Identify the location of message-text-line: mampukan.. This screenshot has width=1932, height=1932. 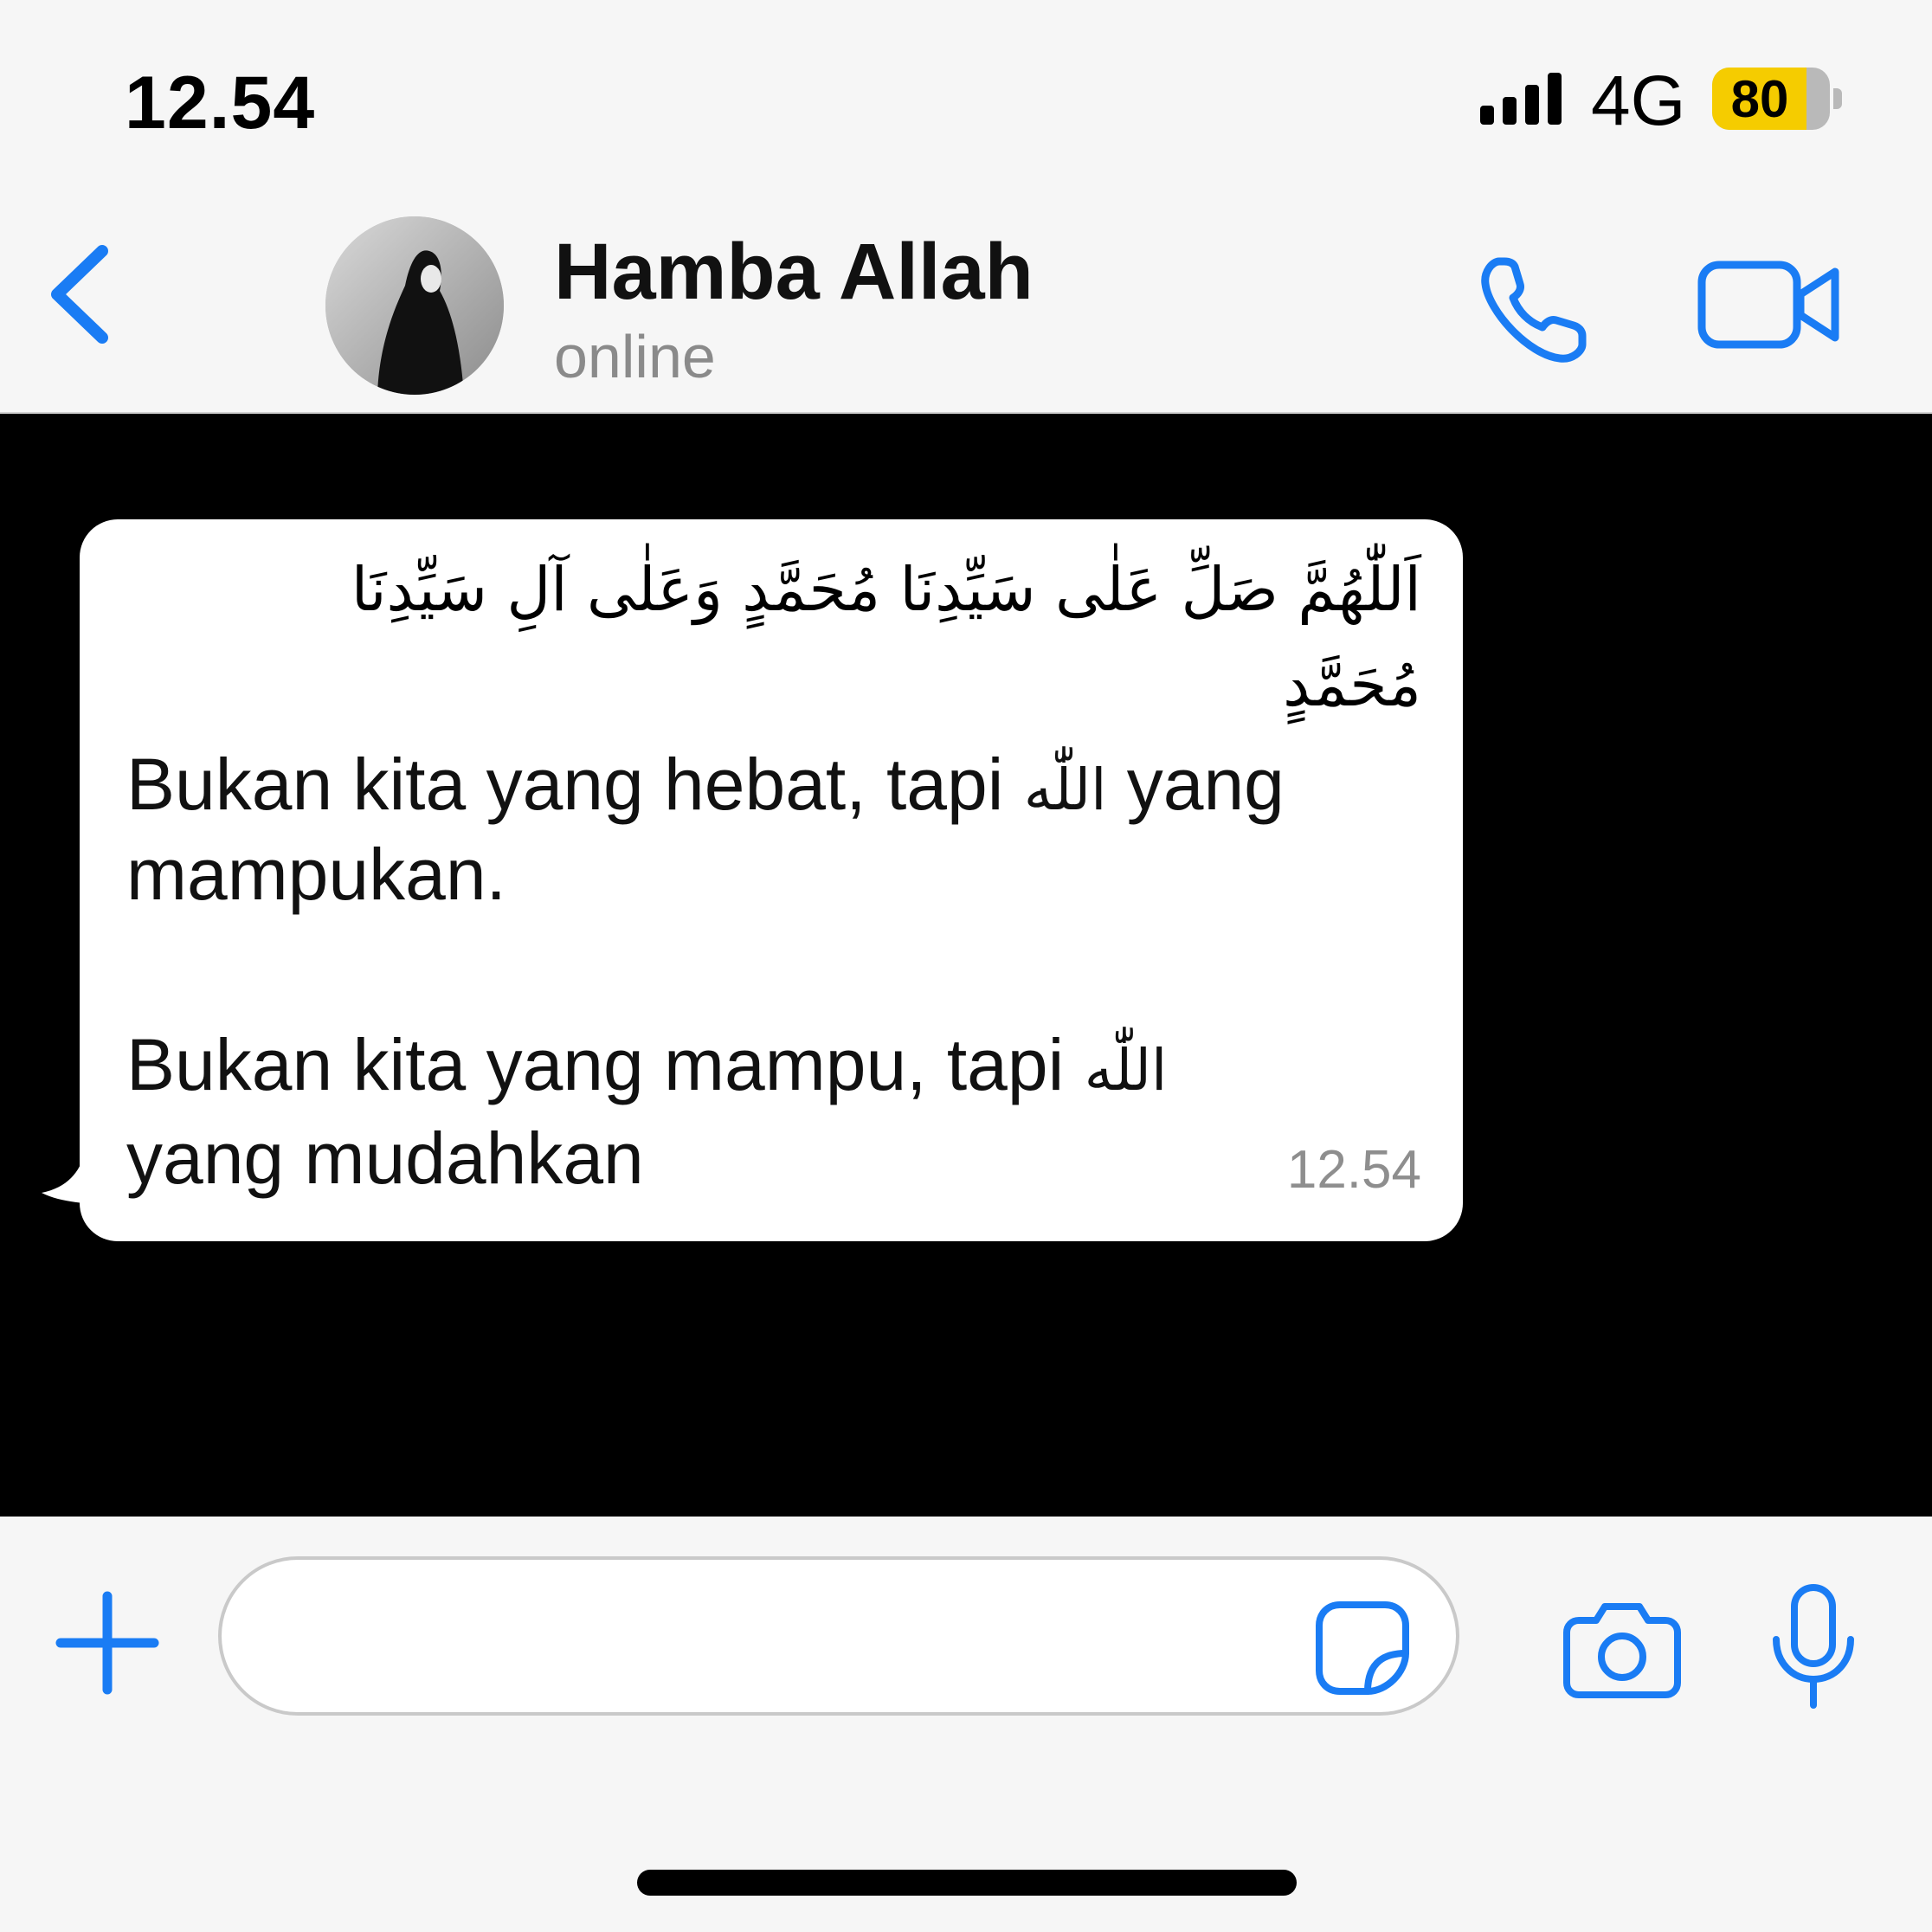
(316, 874).